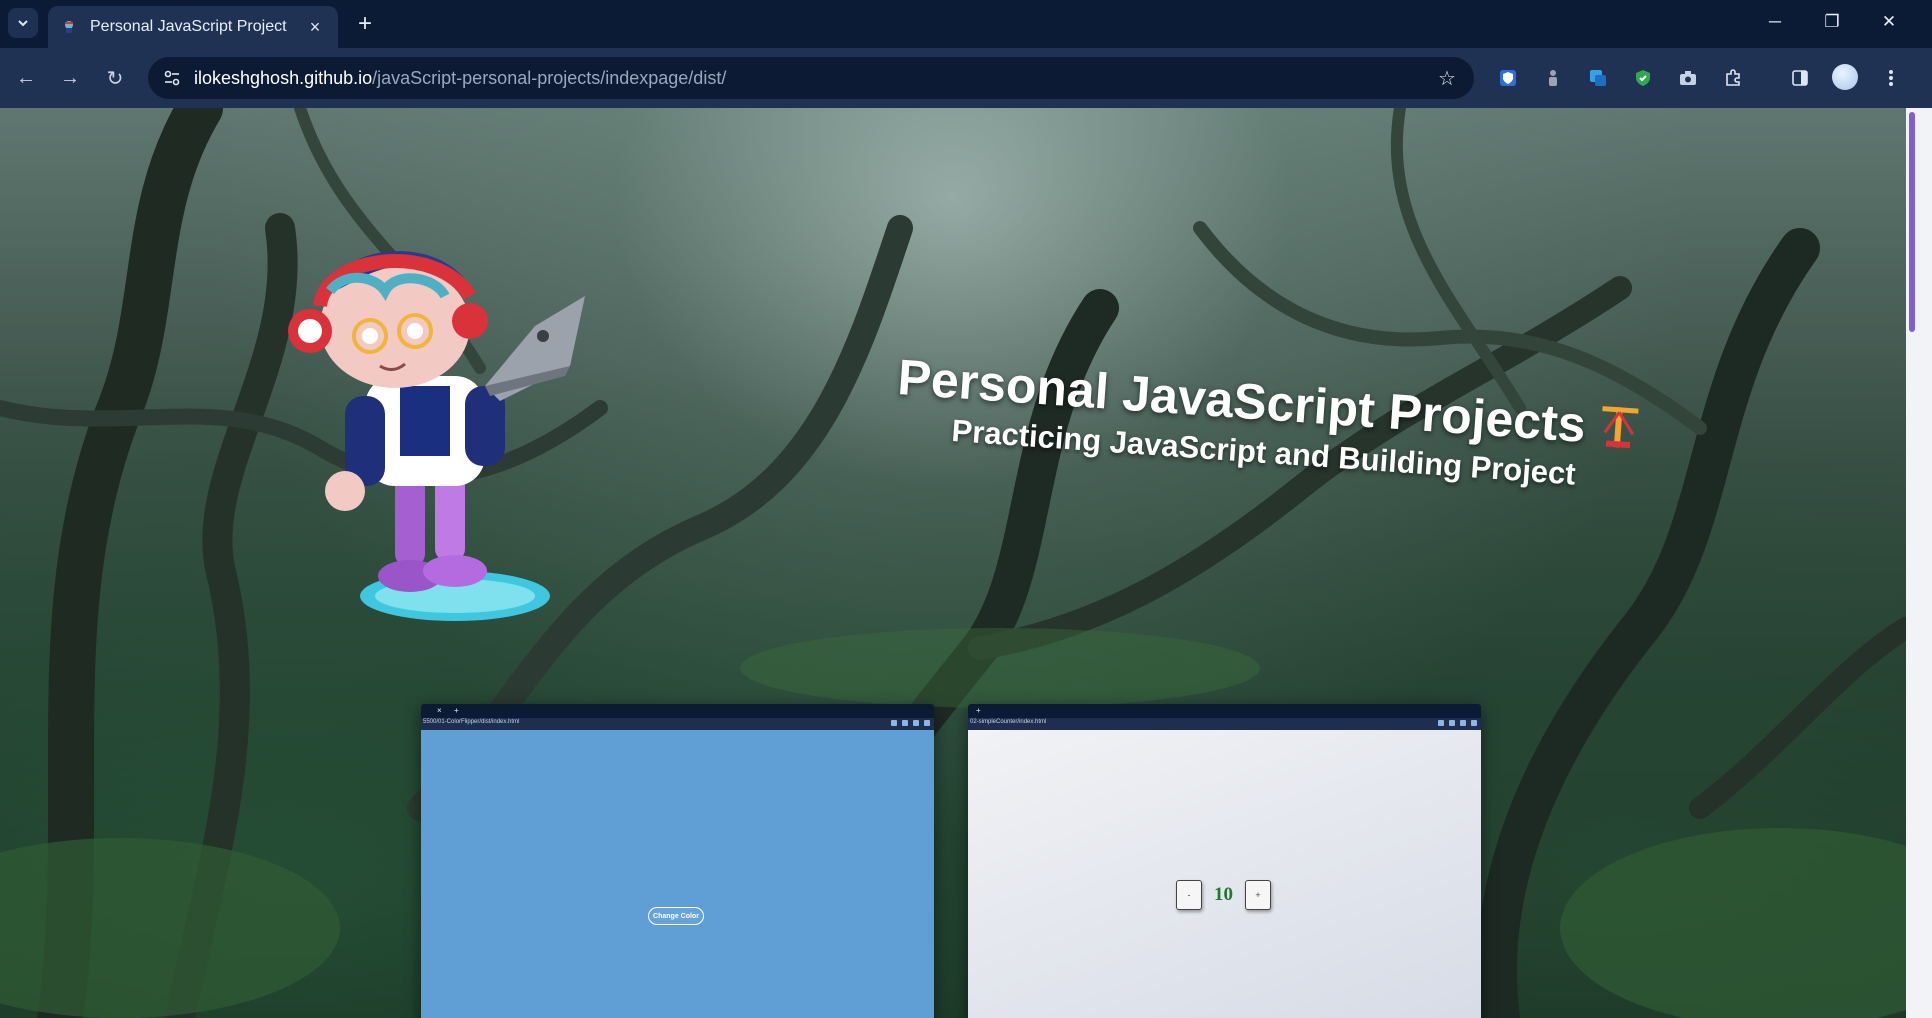 This screenshot has height=1018, width=1932. Describe the element at coordinates (1643, 78) in the screenshot. I see `extension-shield-check-icon` at that location.